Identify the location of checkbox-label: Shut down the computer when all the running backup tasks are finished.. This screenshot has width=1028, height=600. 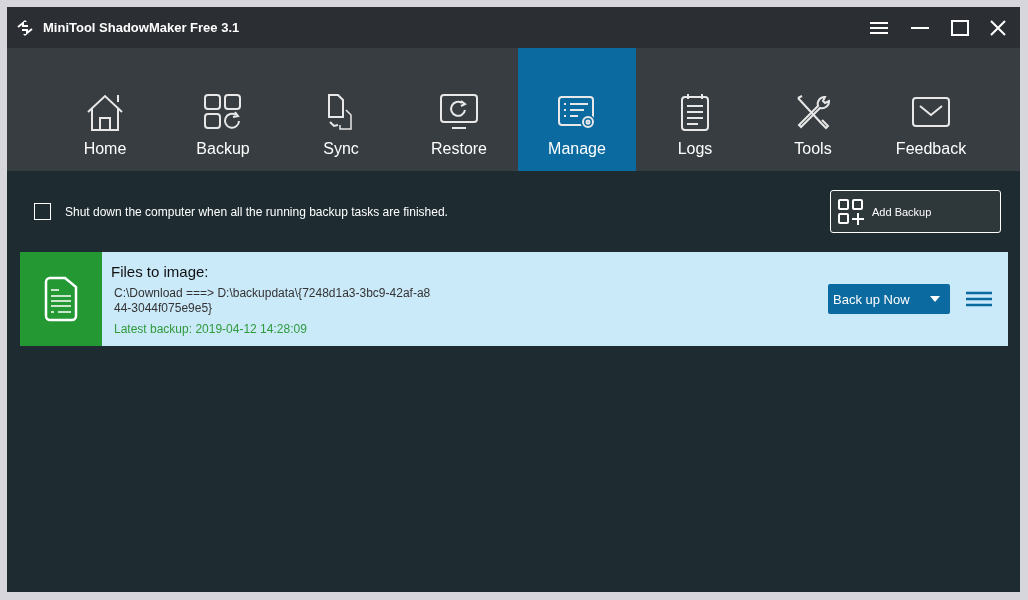
(256, 211).